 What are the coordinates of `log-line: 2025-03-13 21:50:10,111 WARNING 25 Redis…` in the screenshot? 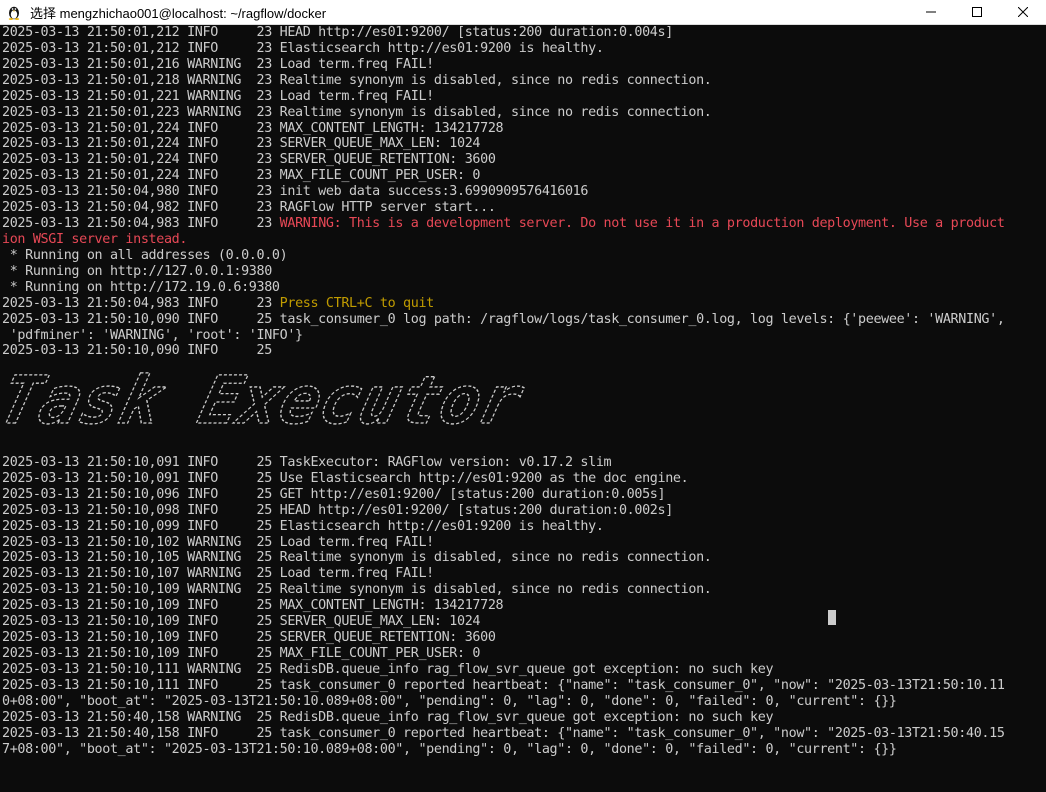 It's located at (523, 670).